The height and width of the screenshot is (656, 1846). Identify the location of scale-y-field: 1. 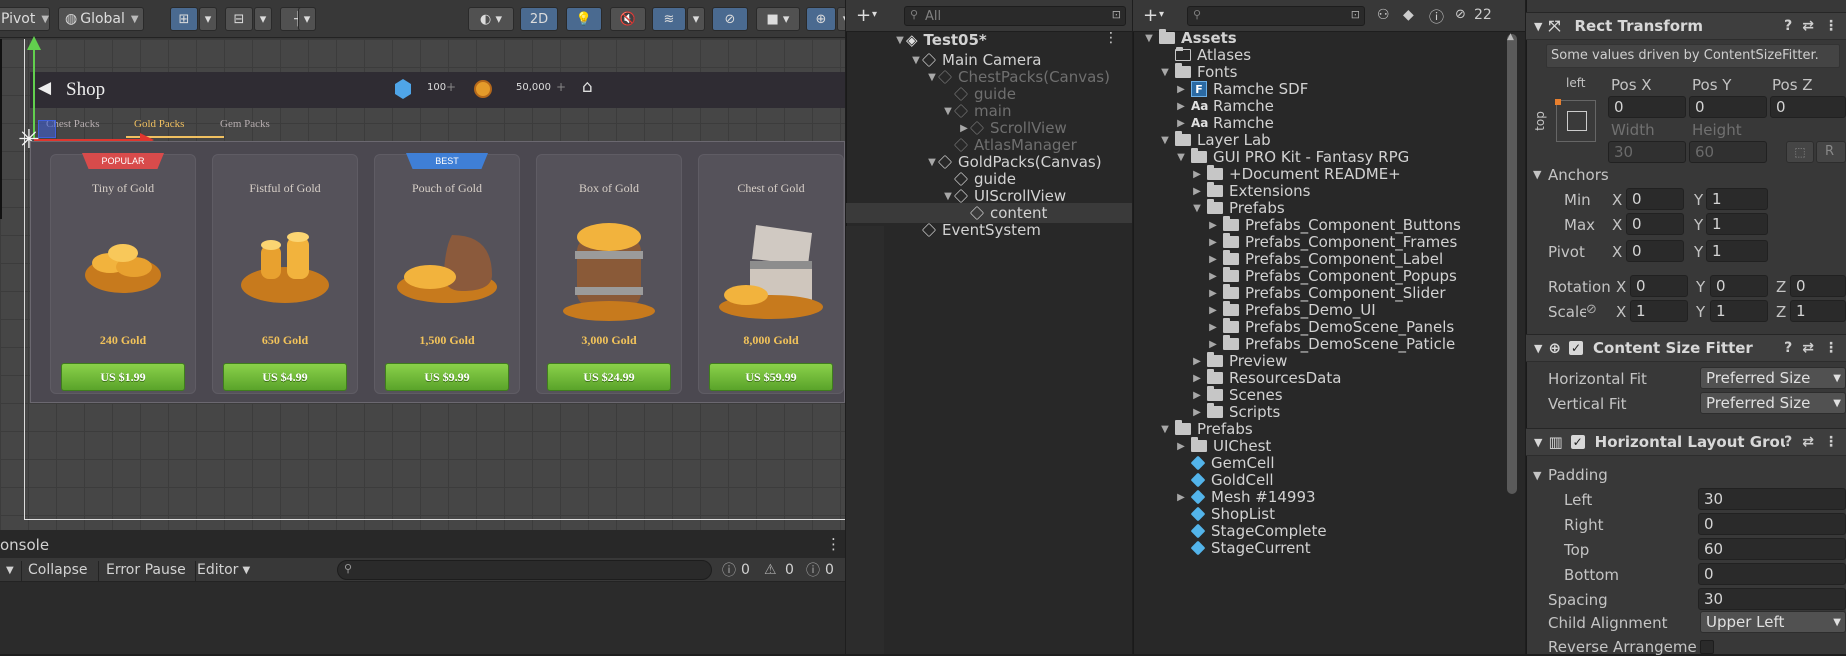
(1739, 311).